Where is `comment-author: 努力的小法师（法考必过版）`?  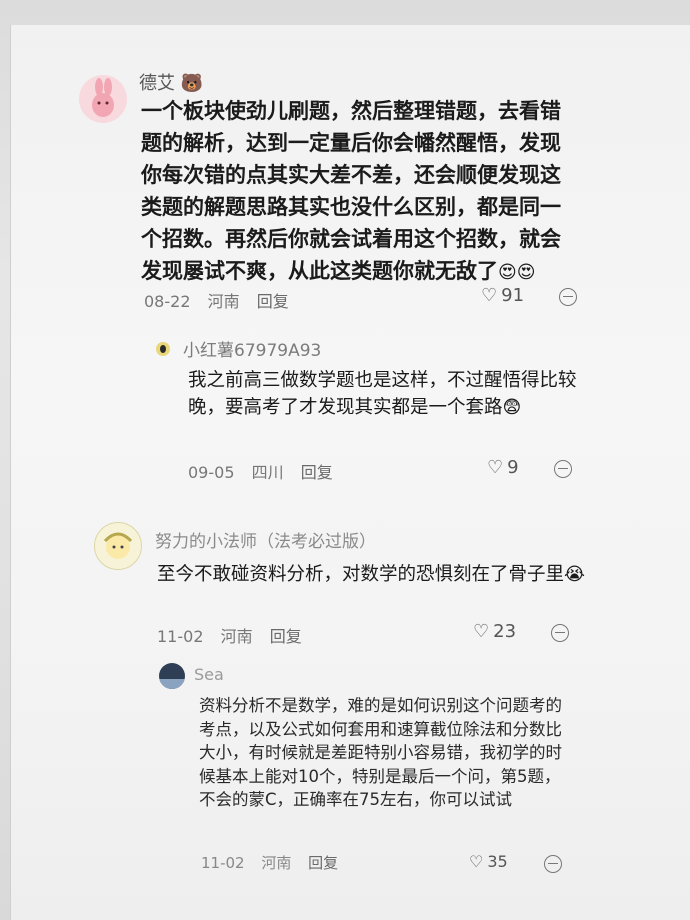
comment-author: 努力的小法师（法考必过版） is located at coordinates (265, 539).